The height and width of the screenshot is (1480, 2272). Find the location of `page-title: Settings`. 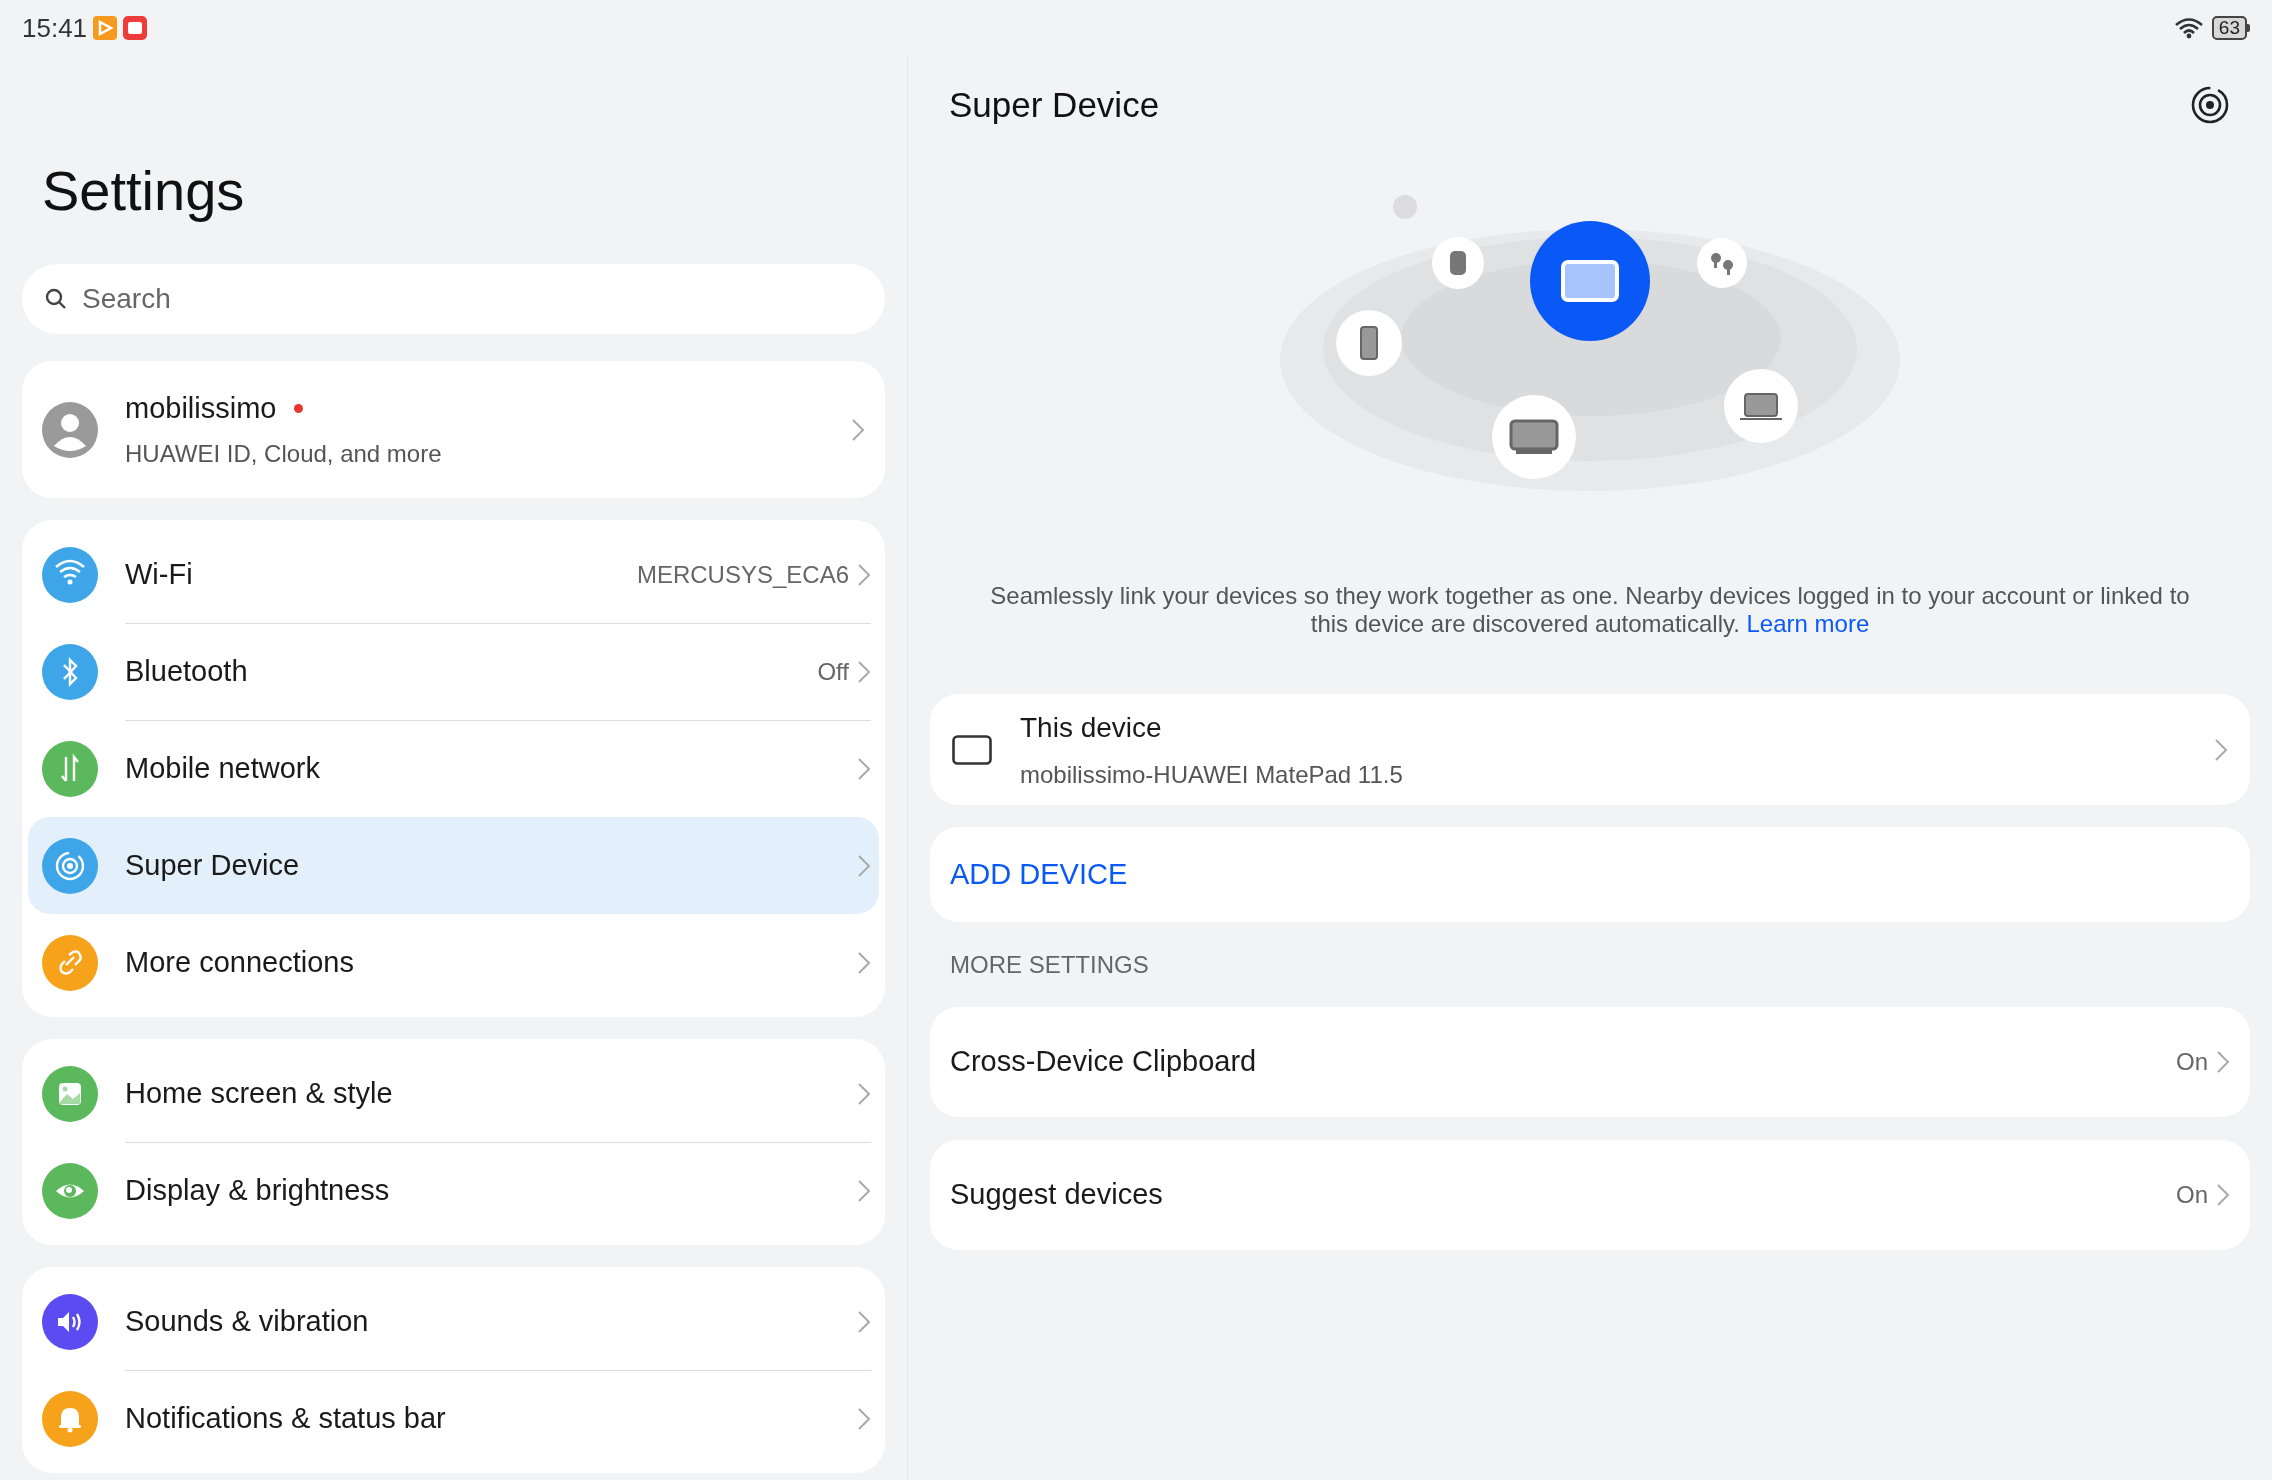

page-title: Settings is located at coordinates (144, 191).